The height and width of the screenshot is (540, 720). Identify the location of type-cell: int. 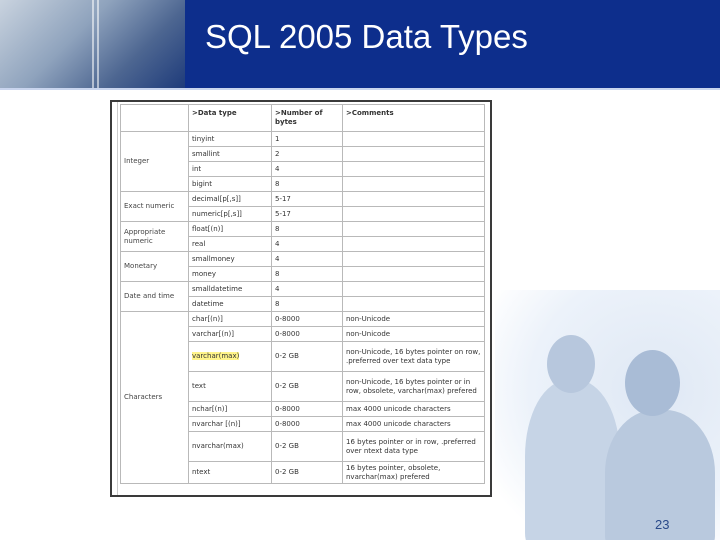
(230, 169).